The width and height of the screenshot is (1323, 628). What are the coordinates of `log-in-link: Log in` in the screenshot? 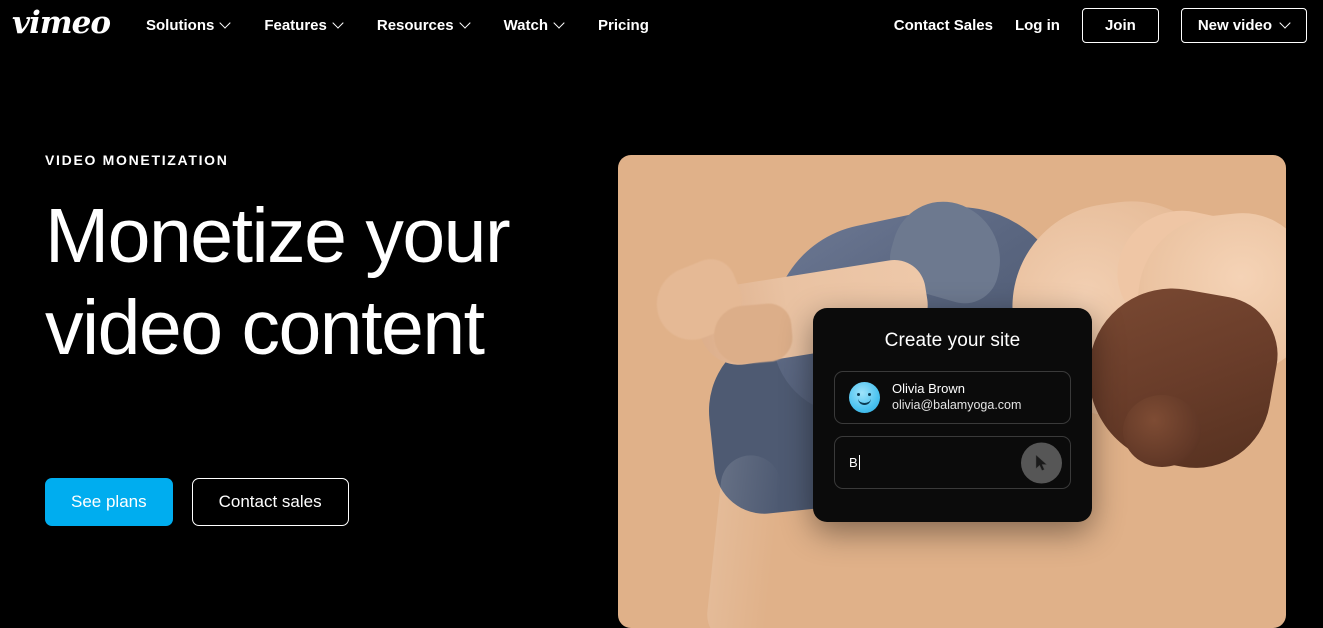 It's located at (1037, 25).